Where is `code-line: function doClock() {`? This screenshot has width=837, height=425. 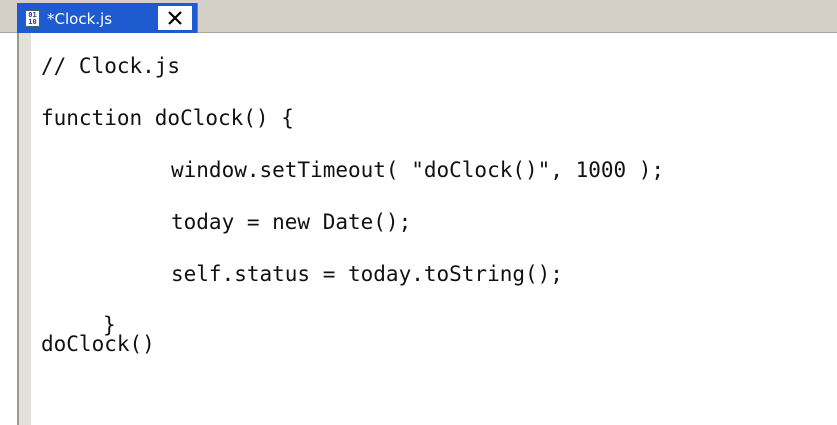
code-line: function doClock() { is located at coordinates (167, 118).